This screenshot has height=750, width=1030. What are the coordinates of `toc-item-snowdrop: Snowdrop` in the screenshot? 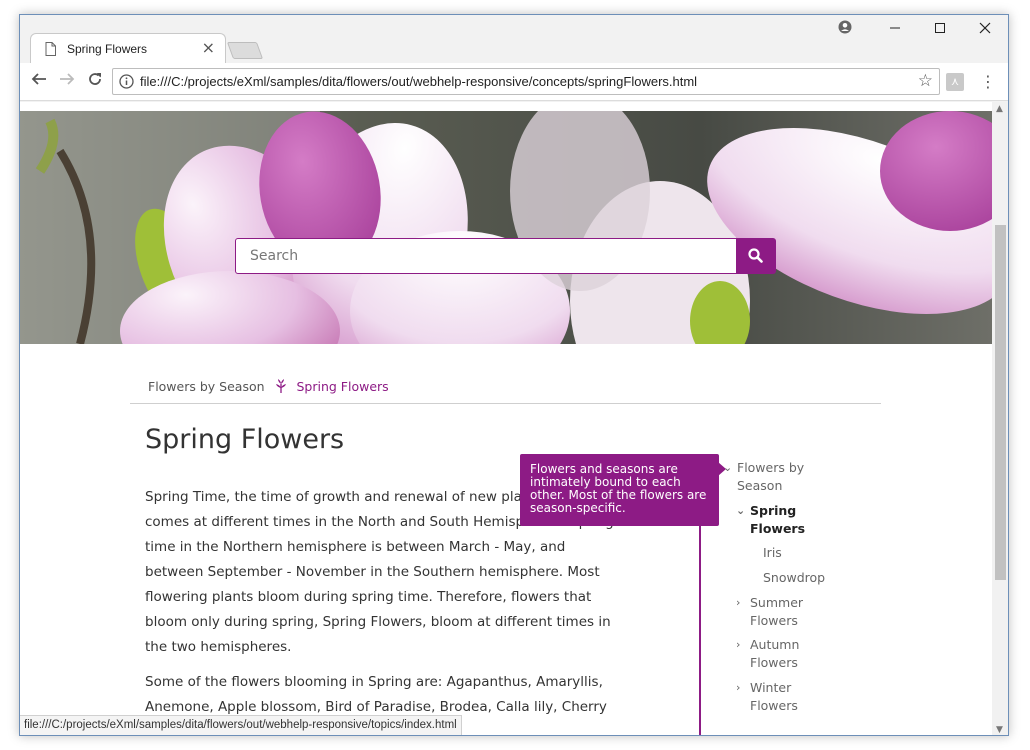 It's located at (794, 578).